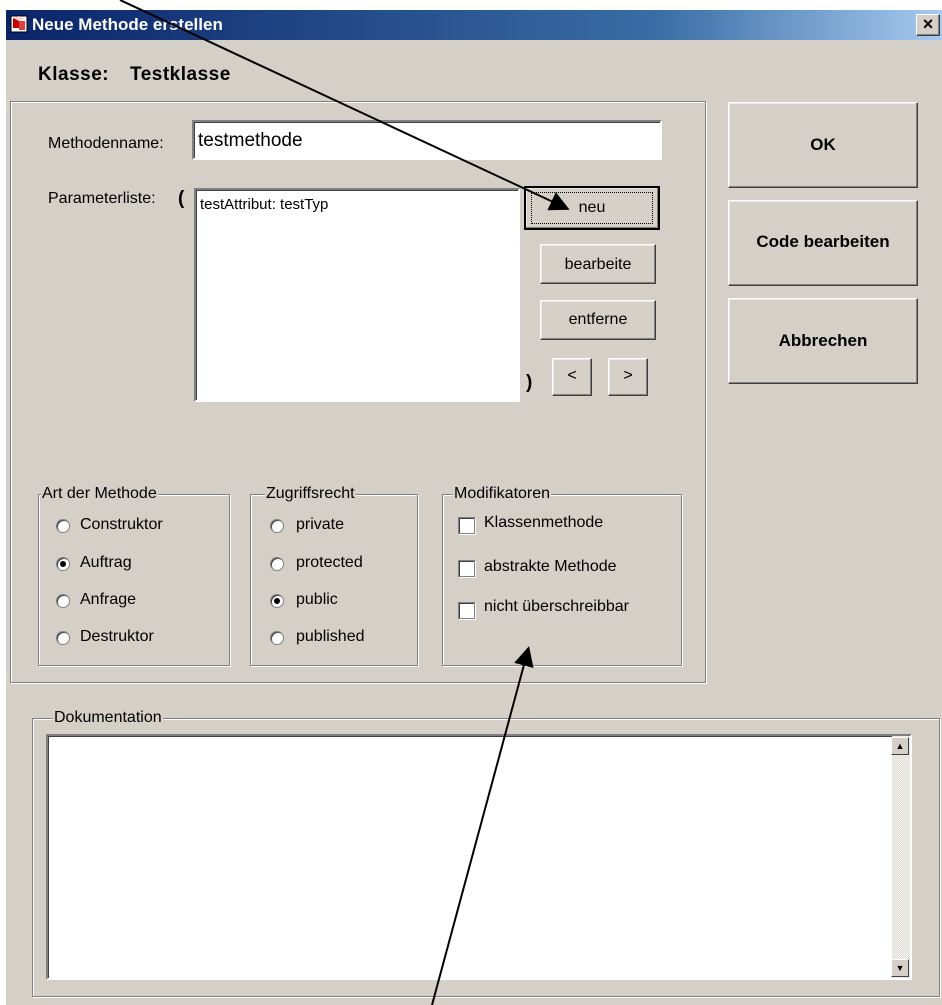  I want to click on annotation-arrow-to-neu, so click(344, 105).